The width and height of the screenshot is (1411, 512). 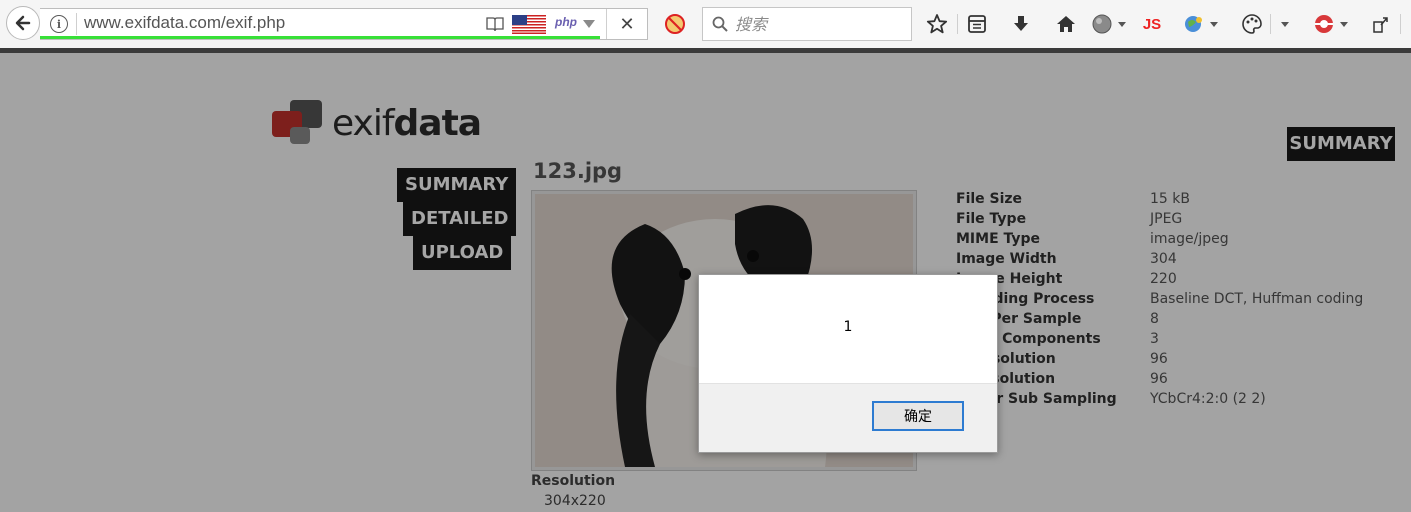 I want to click on browser-toolbar: i www.exifdata.com/exif.php php ✕ 搜索 JS, so click(x=705, y=24).